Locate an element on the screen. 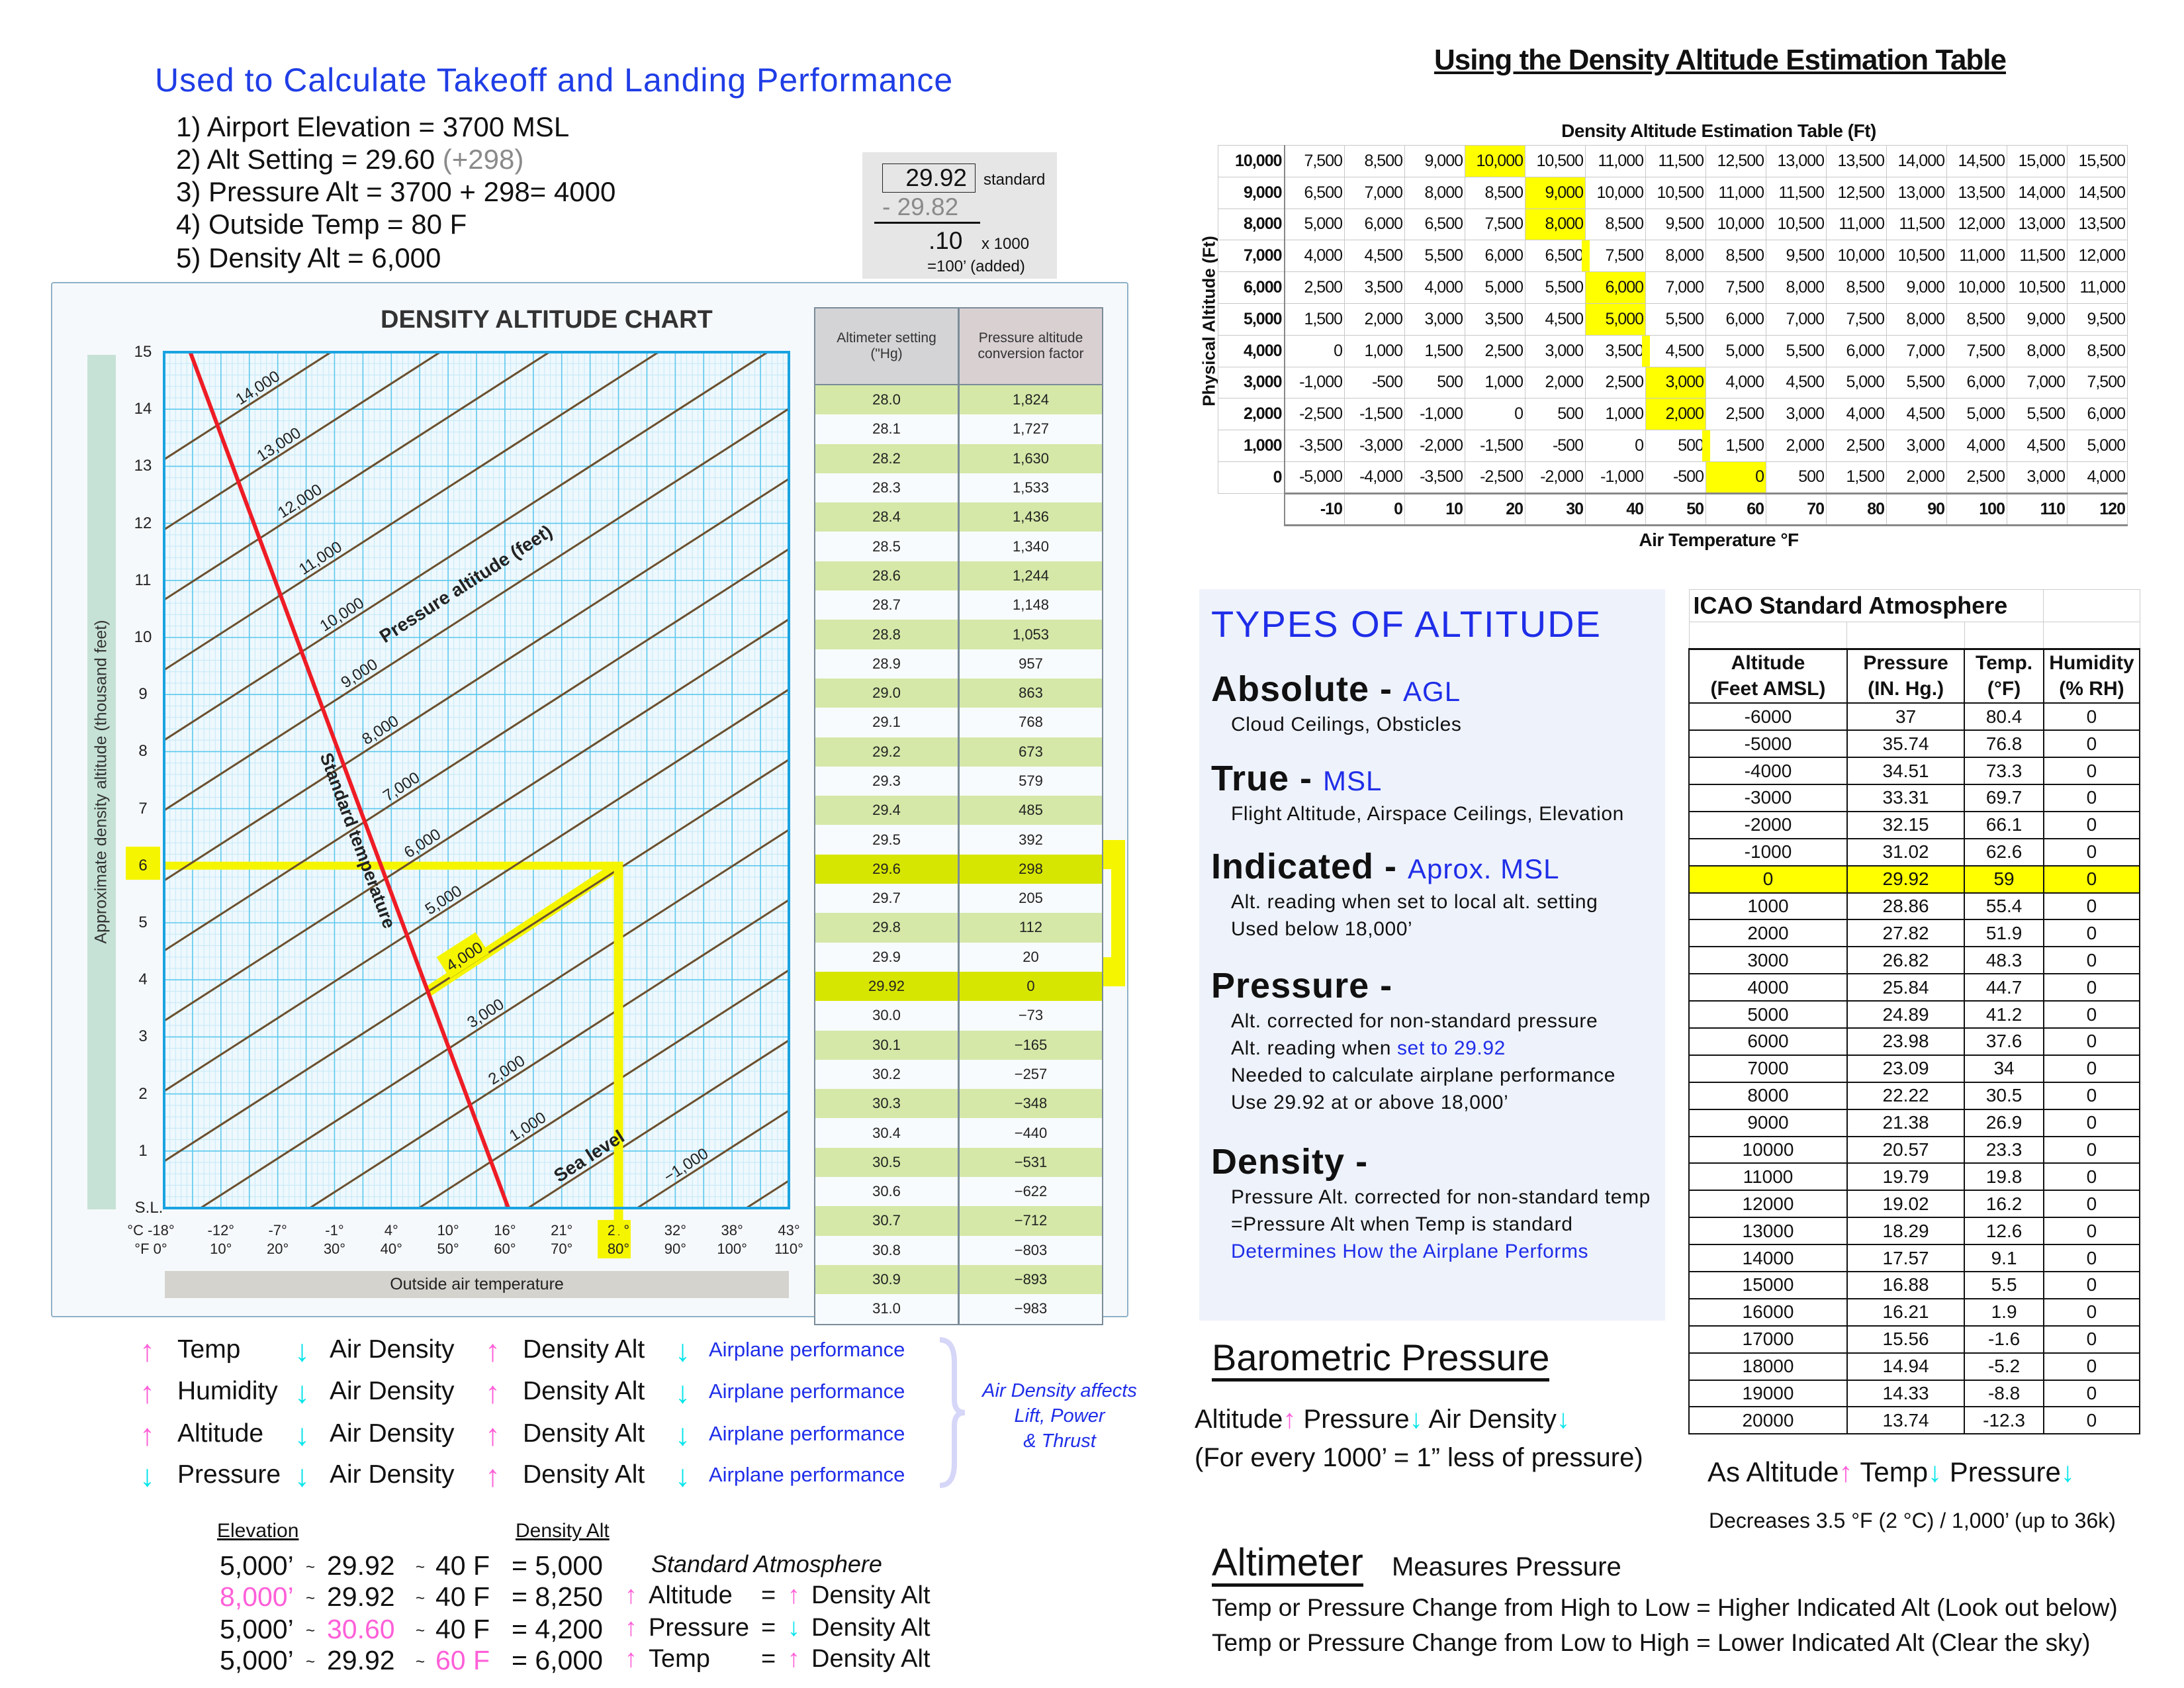  spacer-row is located at coordinates (1914, 635).